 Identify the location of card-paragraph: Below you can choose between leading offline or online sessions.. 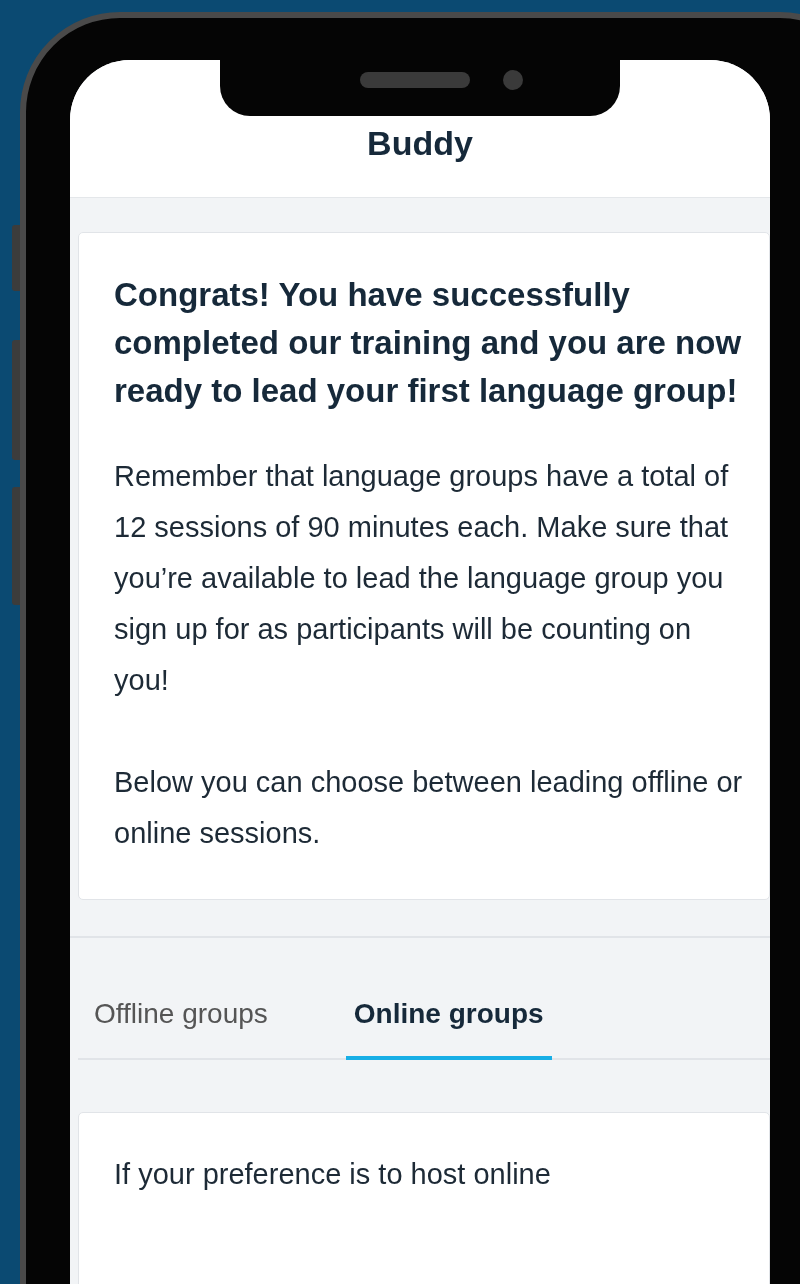
(429, 808).